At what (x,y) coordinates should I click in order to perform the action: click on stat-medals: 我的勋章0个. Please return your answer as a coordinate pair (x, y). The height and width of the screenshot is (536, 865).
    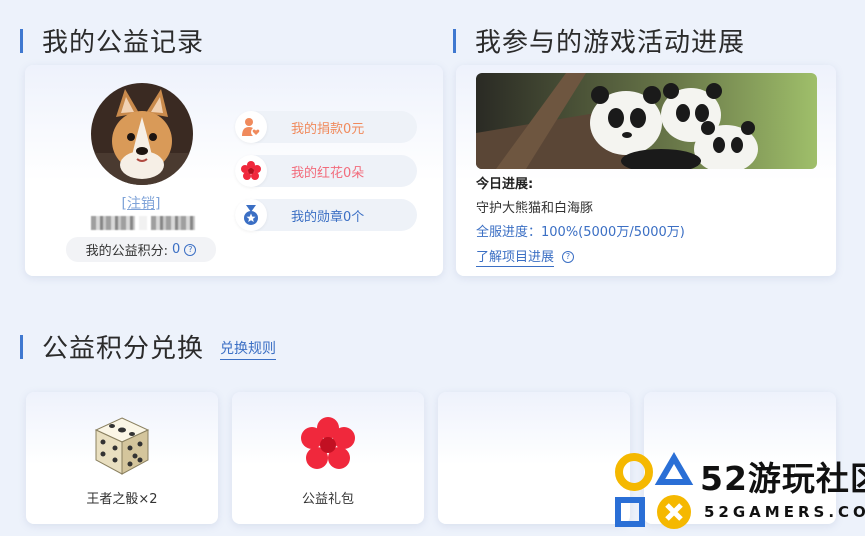
    Looking at the image, I should click on (326, 215).